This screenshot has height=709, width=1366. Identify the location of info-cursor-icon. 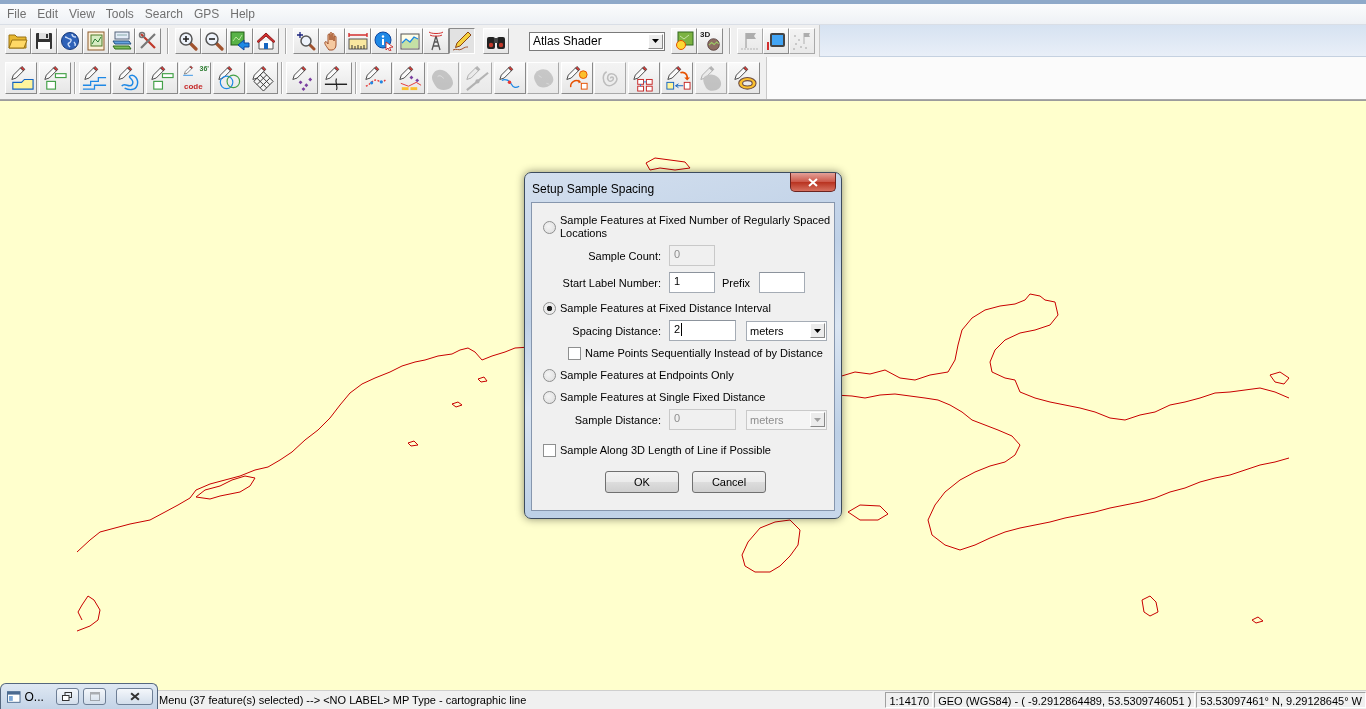
(384, 41).